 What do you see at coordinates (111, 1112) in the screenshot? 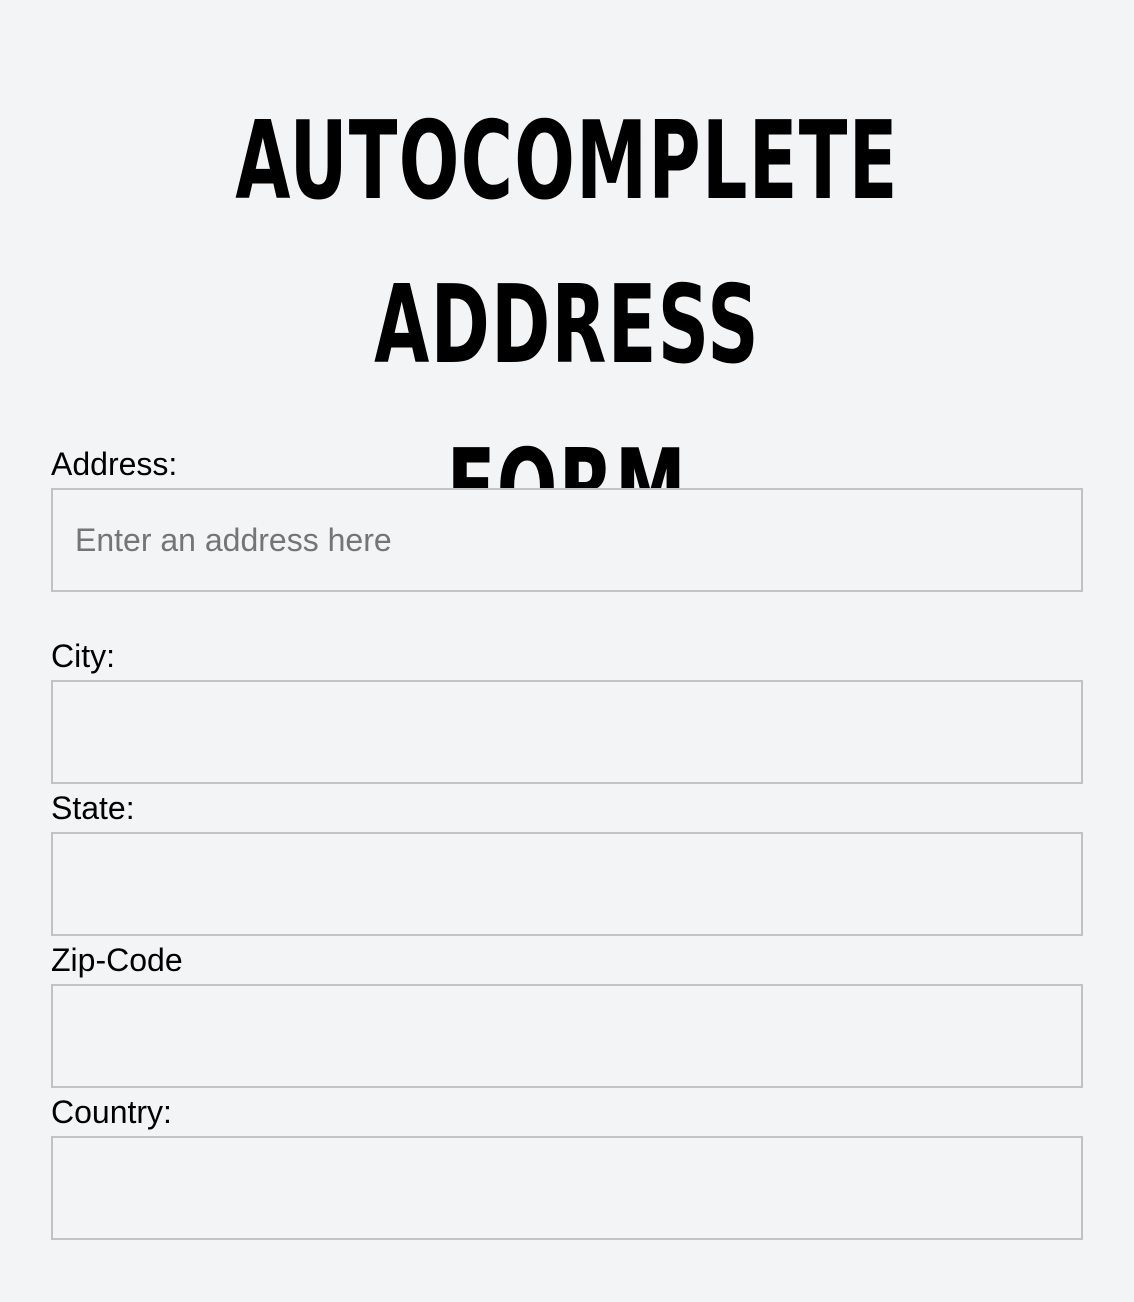
I see `country-label: Country:` at bounding box center [111, 1112].